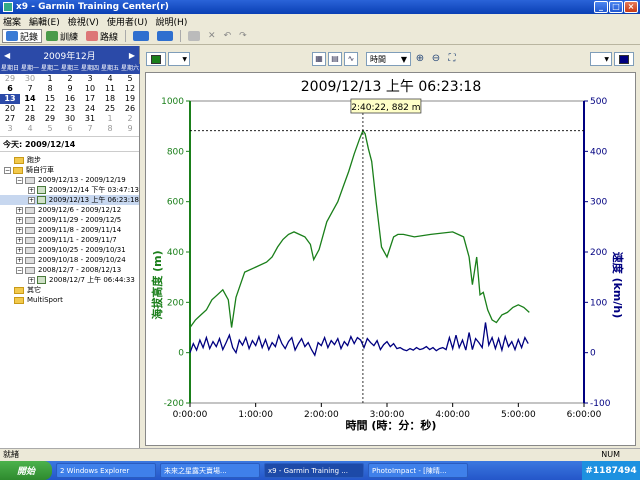 The image size is (640, 480). What do you see at coordinates (319, 59) in the screenshot?
I see `grid-icon: ▦` at bounding box center [319, 59].